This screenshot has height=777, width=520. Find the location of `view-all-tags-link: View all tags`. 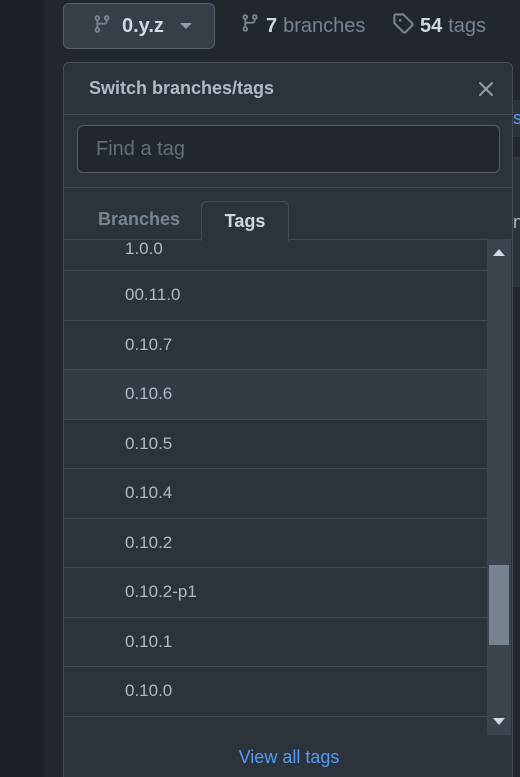

view-all-tags-link: View all tags is located at coordinates (288, 757).